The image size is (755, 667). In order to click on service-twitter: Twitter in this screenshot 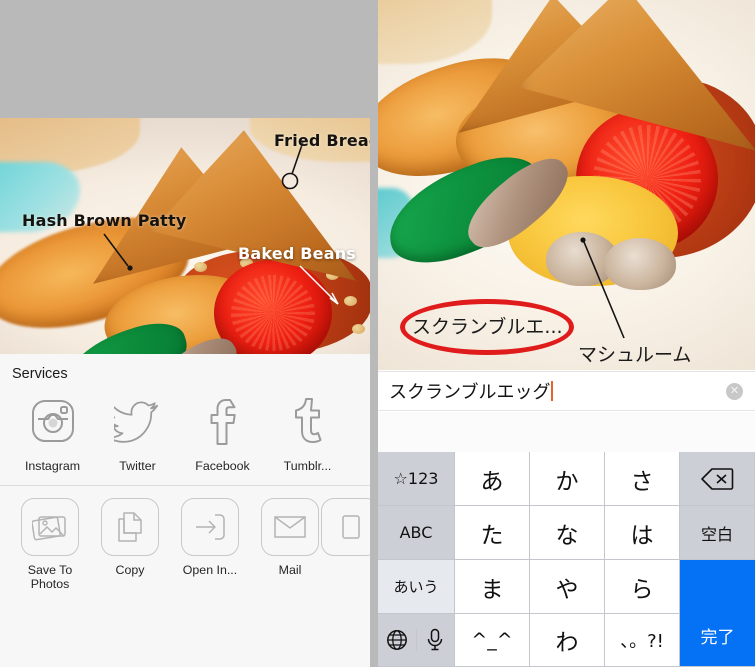, I will do `click(137, 431)`.